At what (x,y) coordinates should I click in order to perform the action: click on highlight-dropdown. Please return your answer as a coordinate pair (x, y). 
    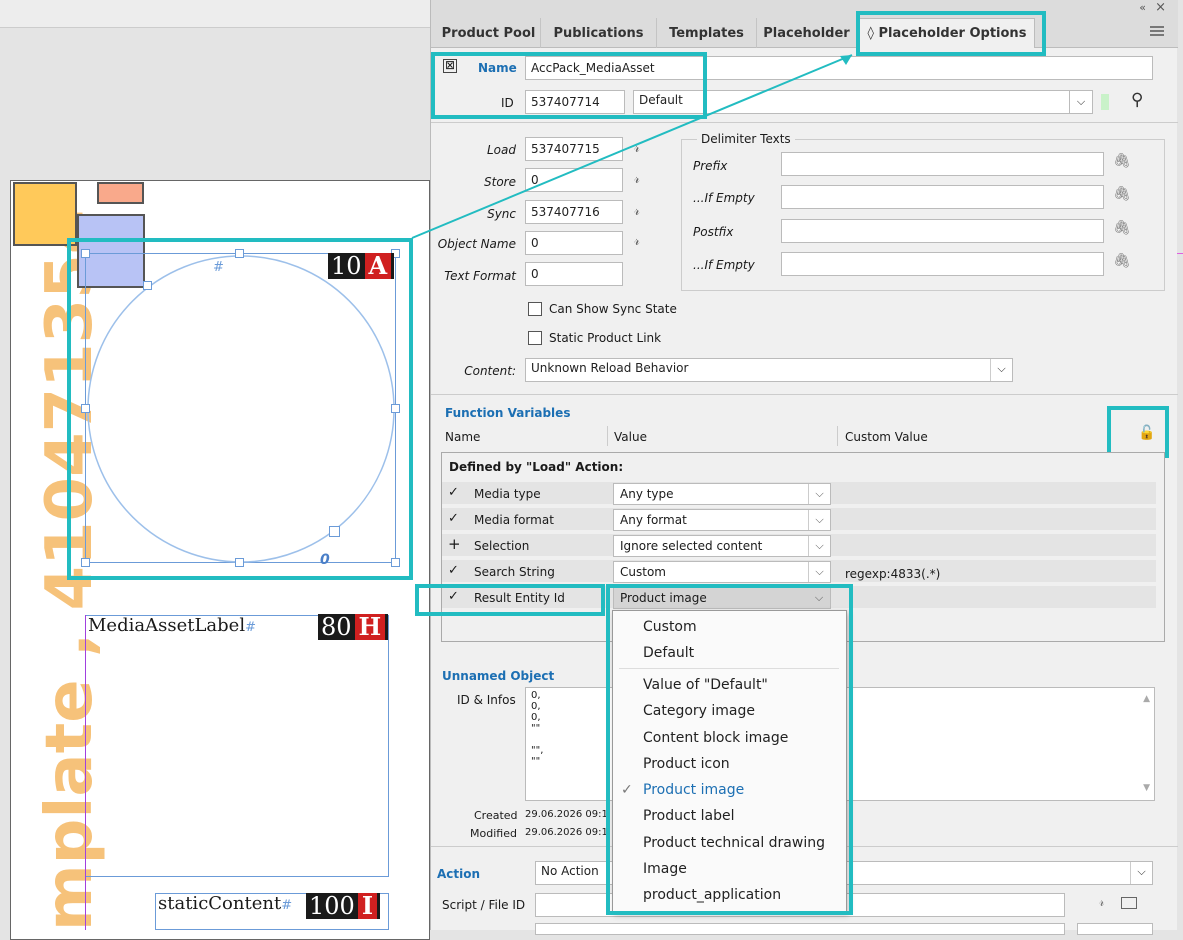
    Looking at the image, I should click on (729, 749).